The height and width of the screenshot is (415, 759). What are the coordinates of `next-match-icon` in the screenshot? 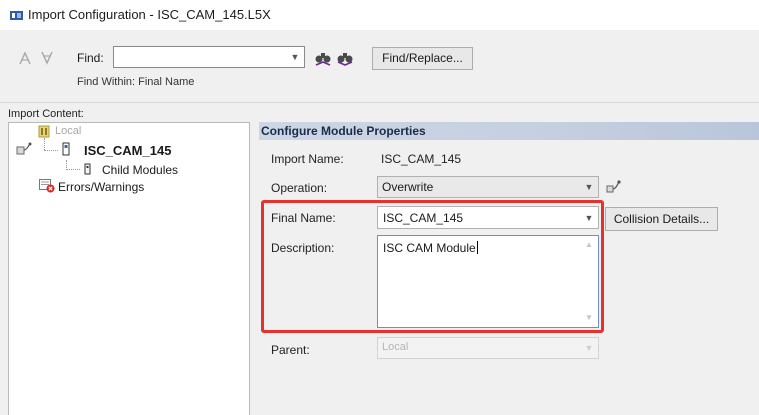 It's located at (47, 58).